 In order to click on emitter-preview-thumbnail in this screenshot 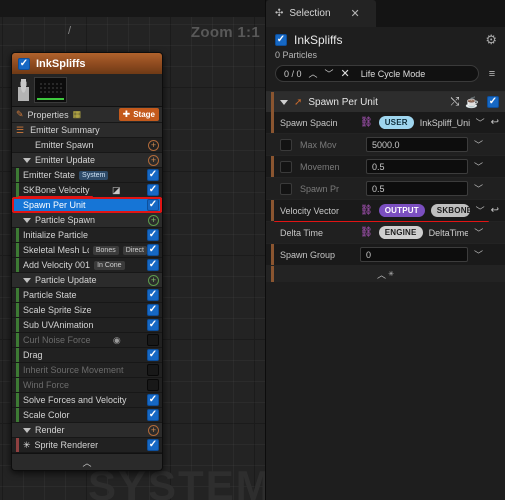, I will do `click(50, 90)`.